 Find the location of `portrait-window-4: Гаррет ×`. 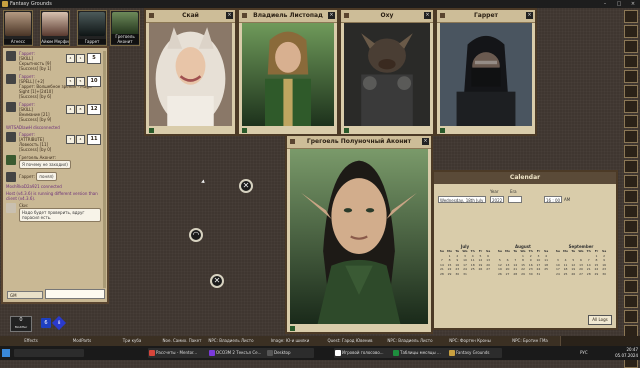

portrait-window-4: Гаррет × is located at coordinates (486, 72).